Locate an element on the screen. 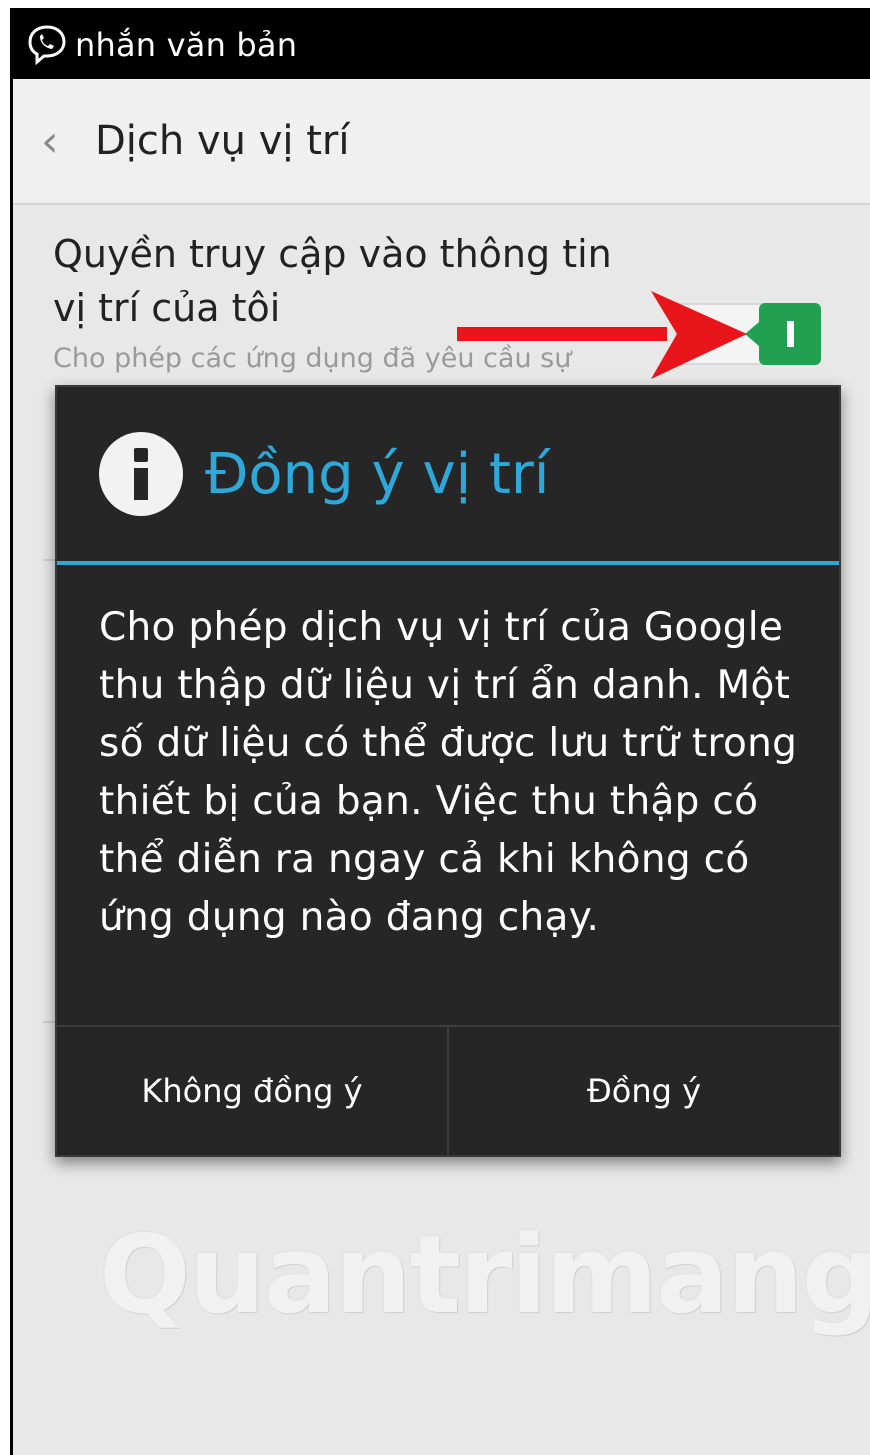 This screenshot has width=870, height=1455. info-icon is located at coordinates (141, 474).